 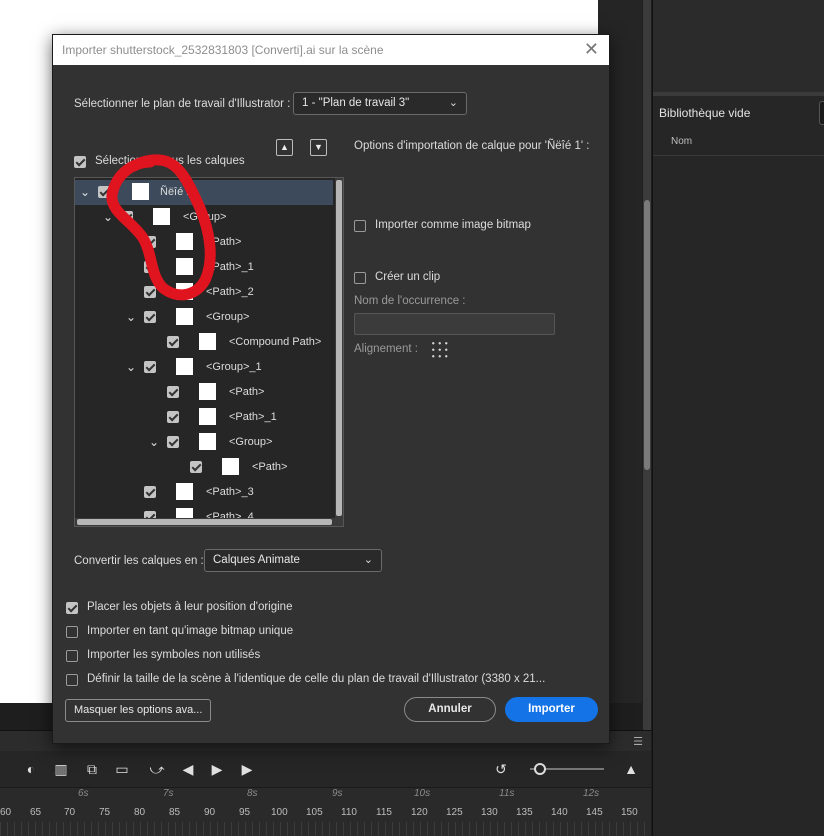 I want to click on insert-frame-icon: ⧉, so click(x=92, y=769).